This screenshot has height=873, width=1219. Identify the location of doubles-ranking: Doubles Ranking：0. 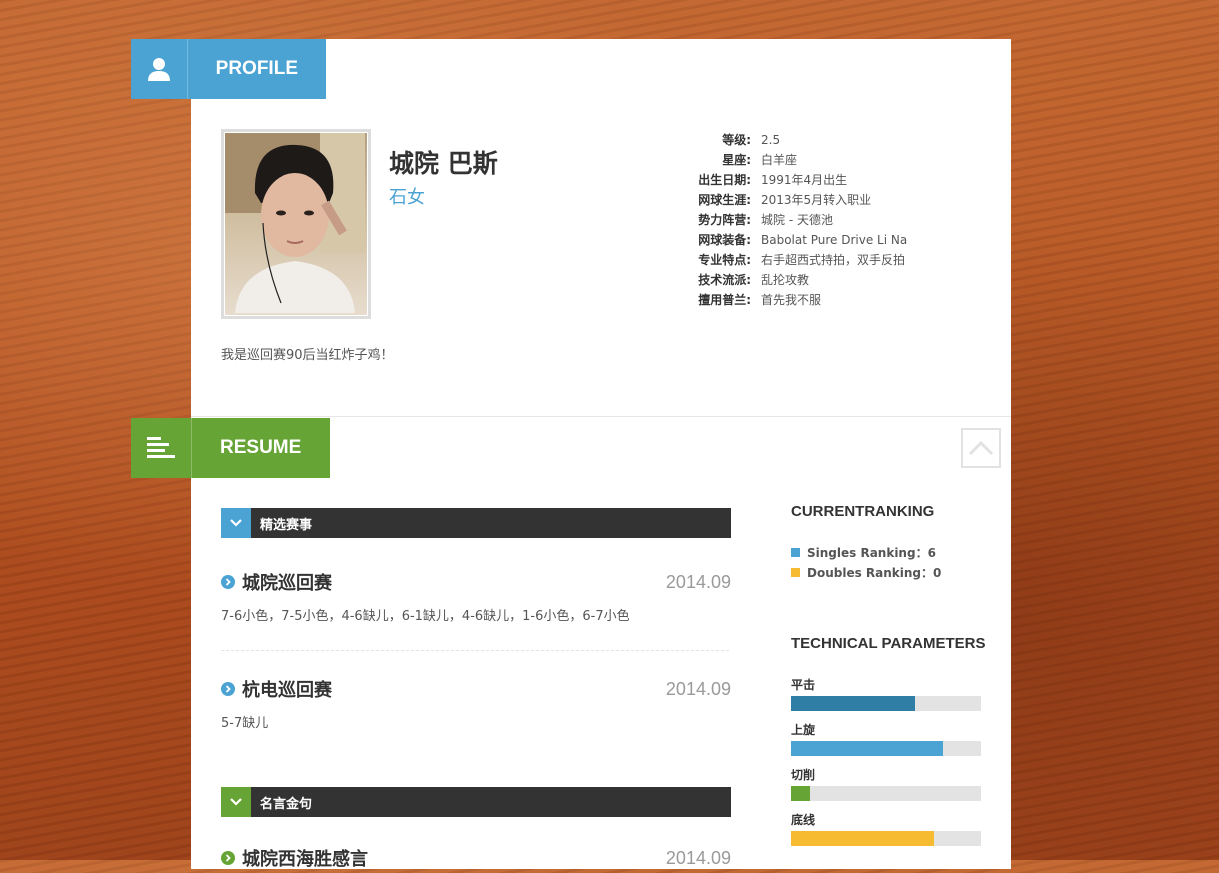
(866, 572).